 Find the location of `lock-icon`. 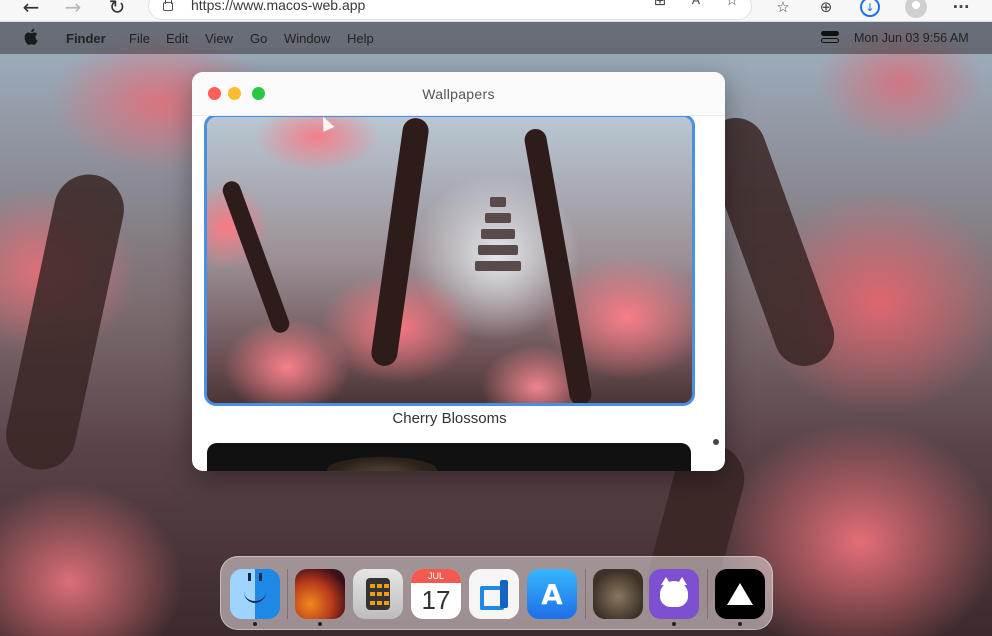

lock-icon is located at coordinates (168, 5).